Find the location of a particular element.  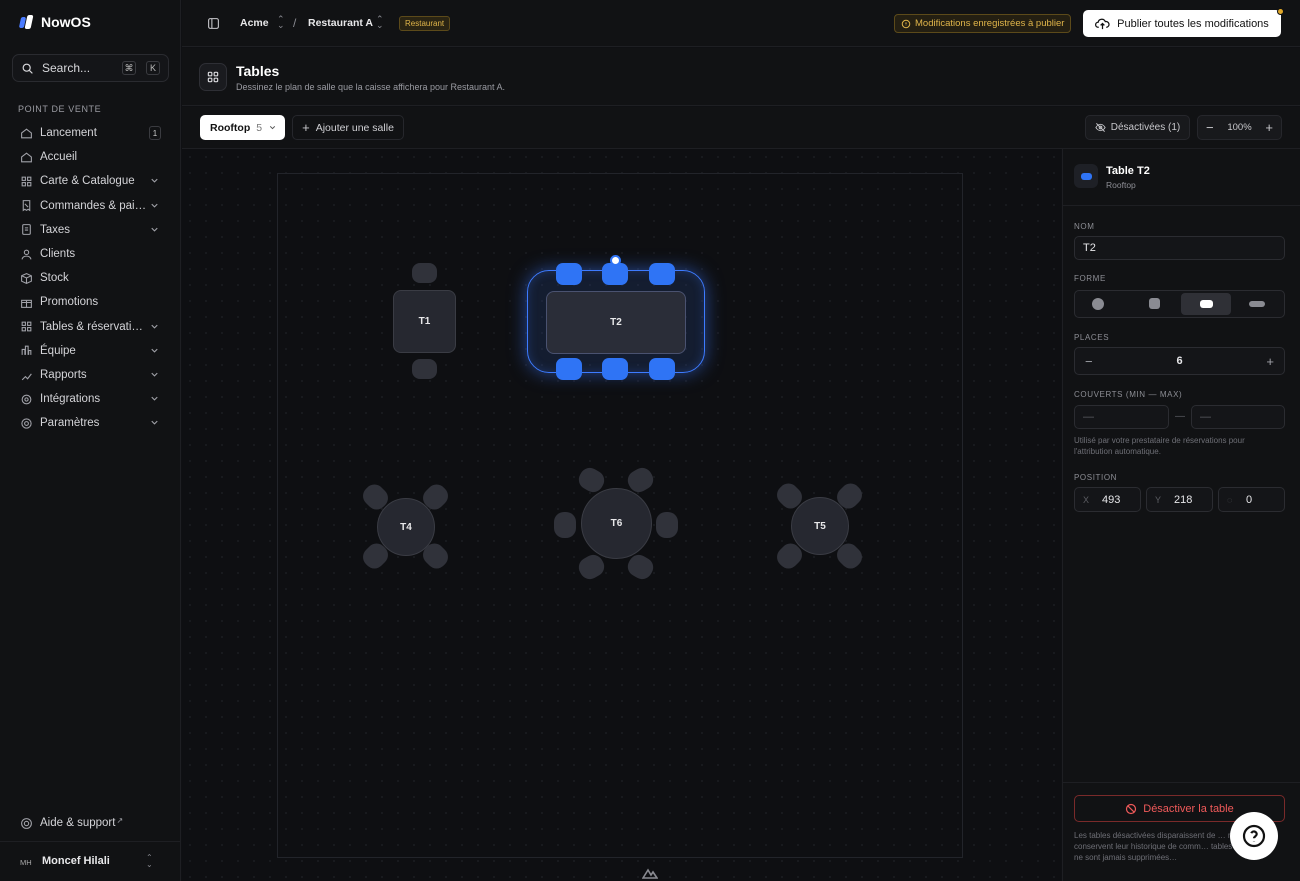

gear-icon is located at coordinates (26, 423).